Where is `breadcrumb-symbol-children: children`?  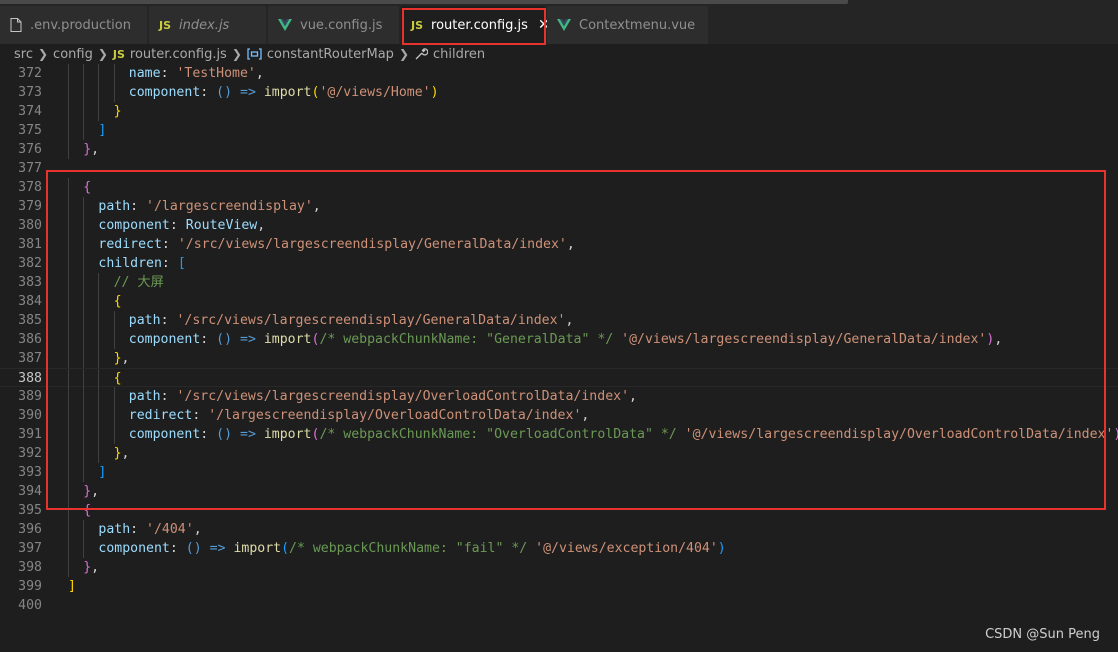 breadcrumb-symbol-children: children is located at coordinates (459, 54).